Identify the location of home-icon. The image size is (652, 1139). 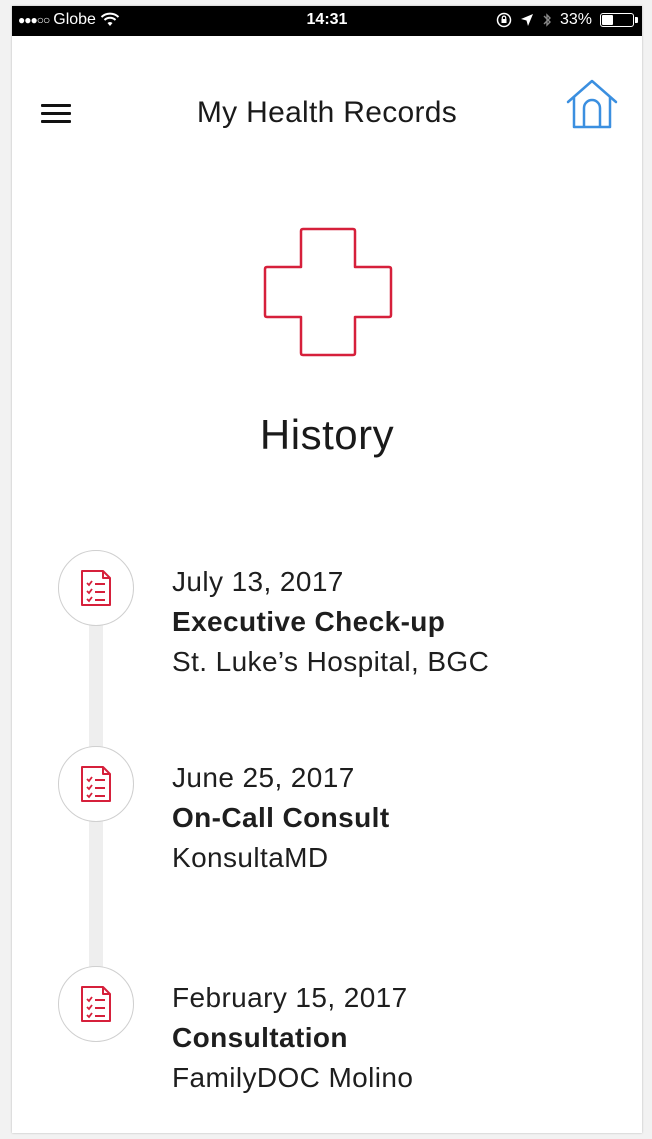
(592, 104).